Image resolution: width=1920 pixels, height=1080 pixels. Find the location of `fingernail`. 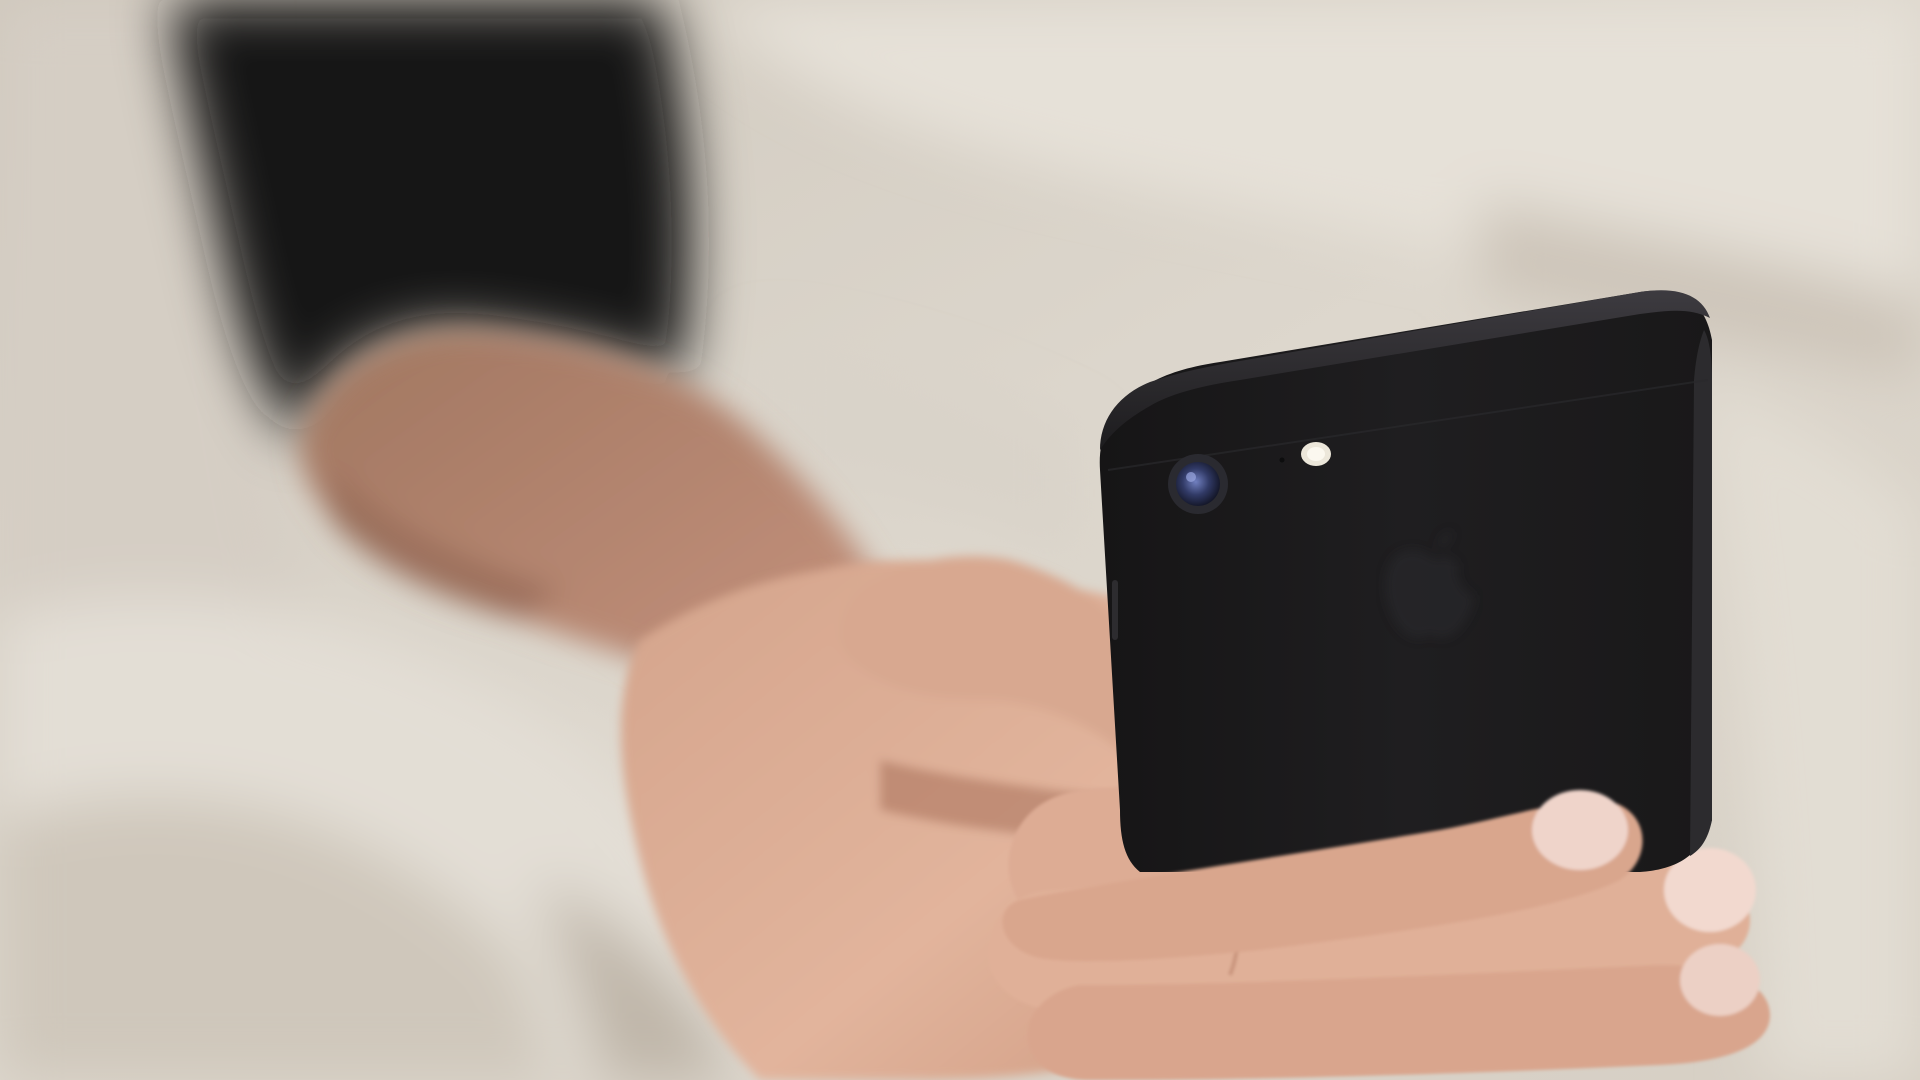

fingernail is located at coordinates (1720, 980).